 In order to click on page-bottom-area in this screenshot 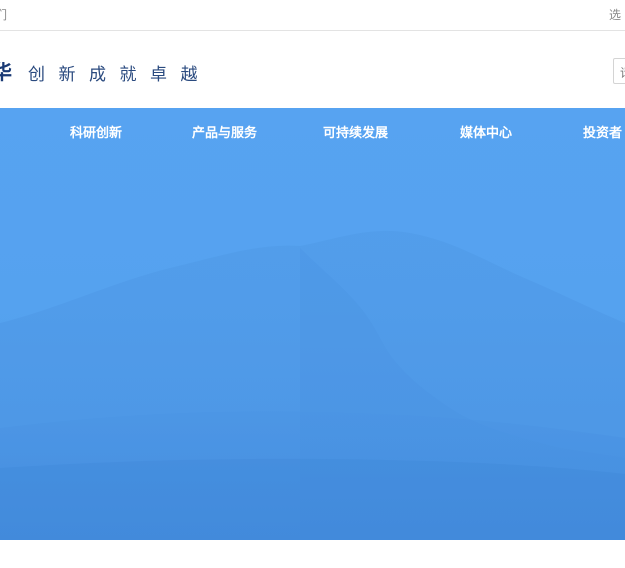, I will do `click(312, 554)`.